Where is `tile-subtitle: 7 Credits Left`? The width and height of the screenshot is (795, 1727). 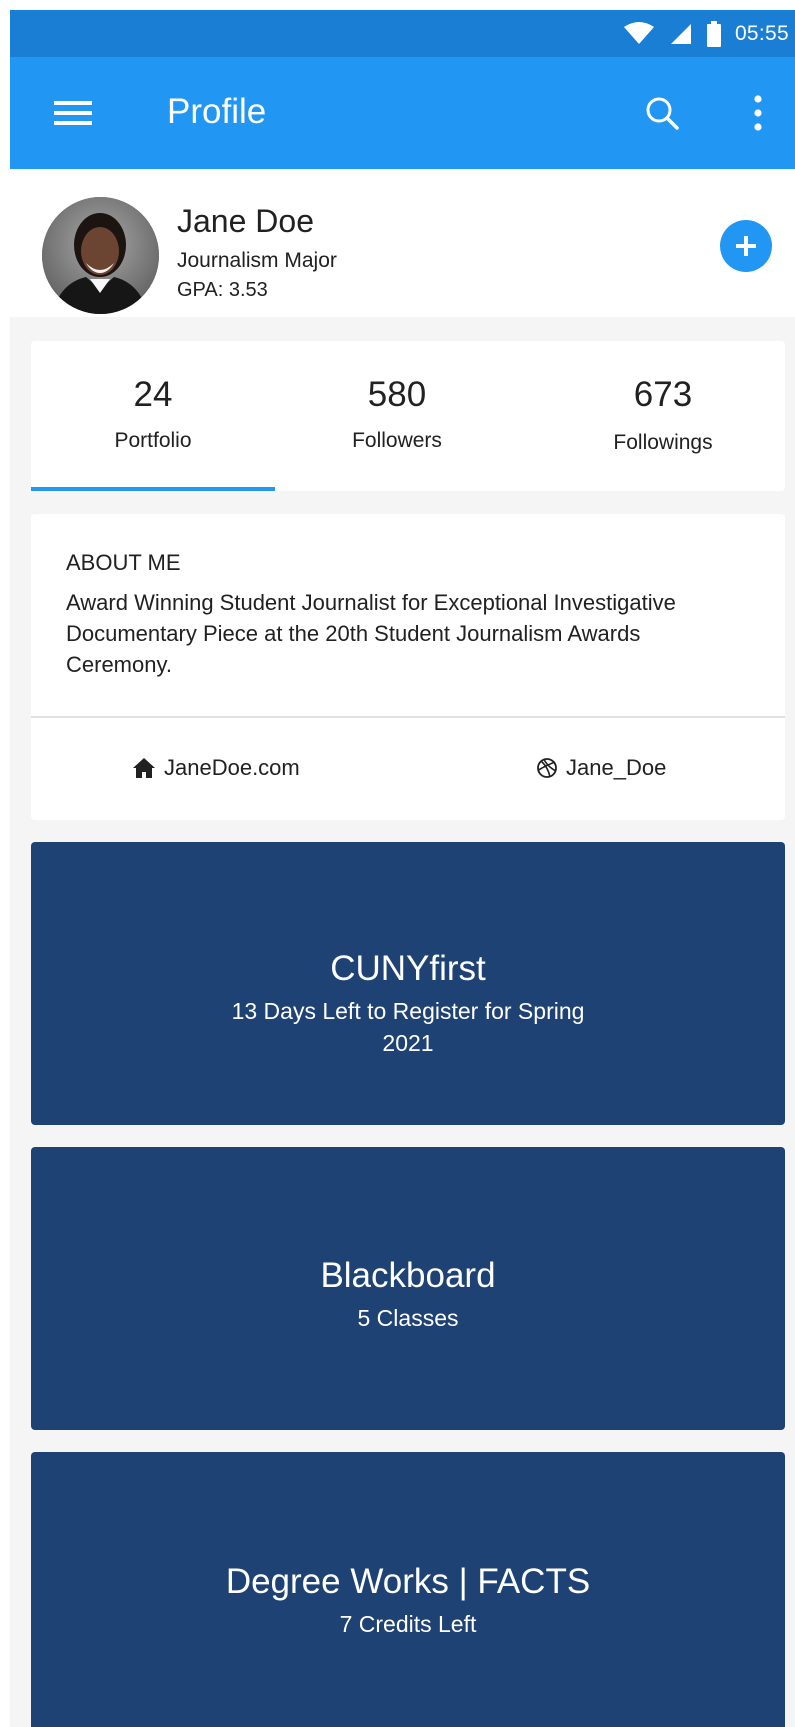
tile-subtitle: 7 Credits Left is located at coordinates (408, 1624).